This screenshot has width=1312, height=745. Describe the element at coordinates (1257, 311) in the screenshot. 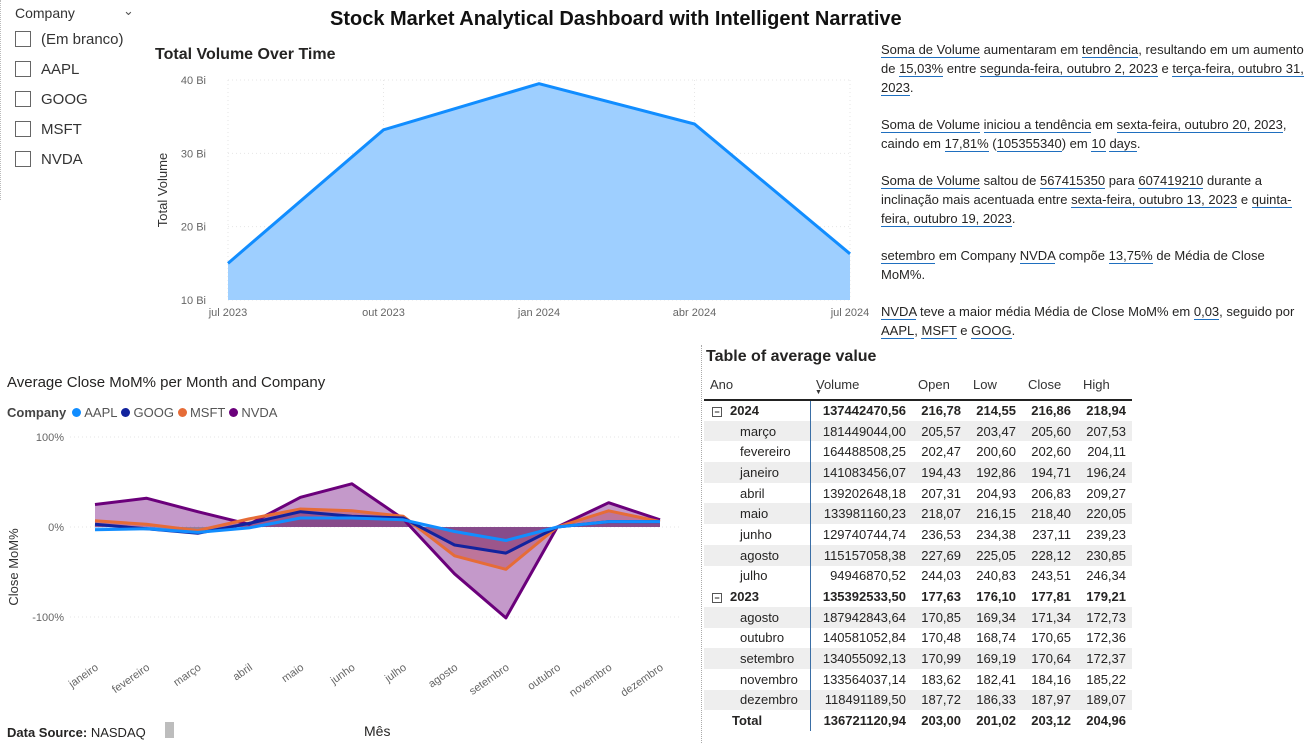

I see `narrative-text: , seguido por` at that location.